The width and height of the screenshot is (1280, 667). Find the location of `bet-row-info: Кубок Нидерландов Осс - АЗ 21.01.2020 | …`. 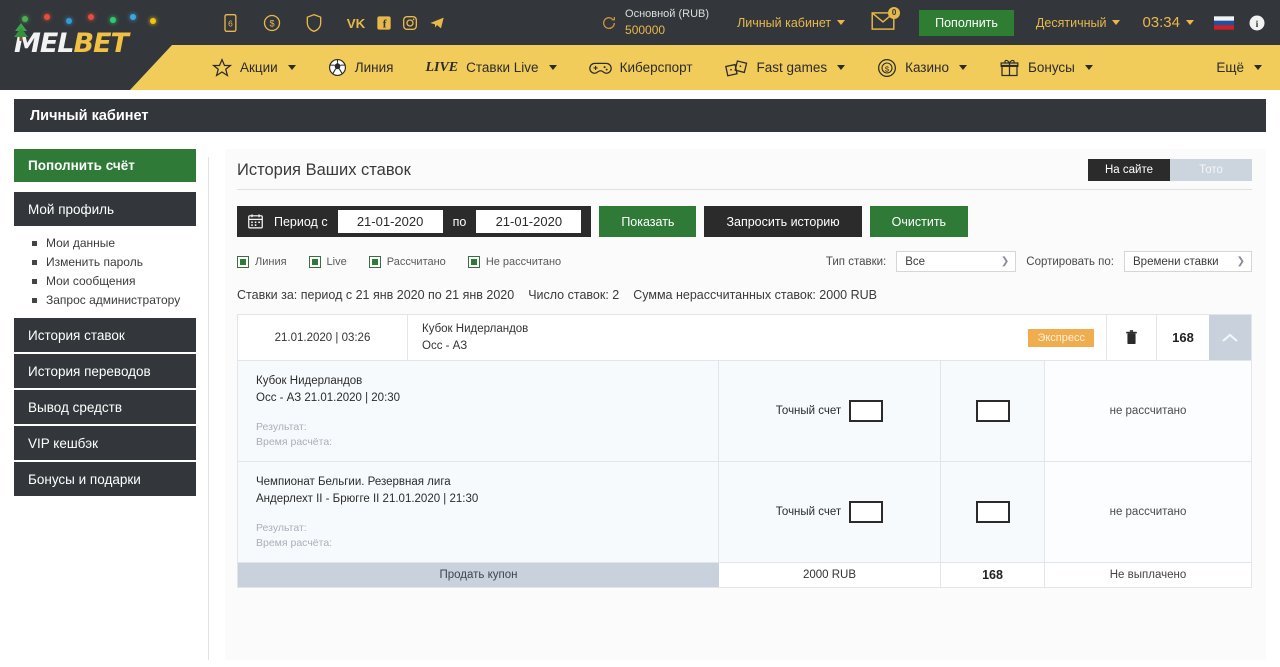

bet-row-info: Кубок Нидерландов Осс - АЗ 21.01.2020 | … is located at coordinates (478, 411).